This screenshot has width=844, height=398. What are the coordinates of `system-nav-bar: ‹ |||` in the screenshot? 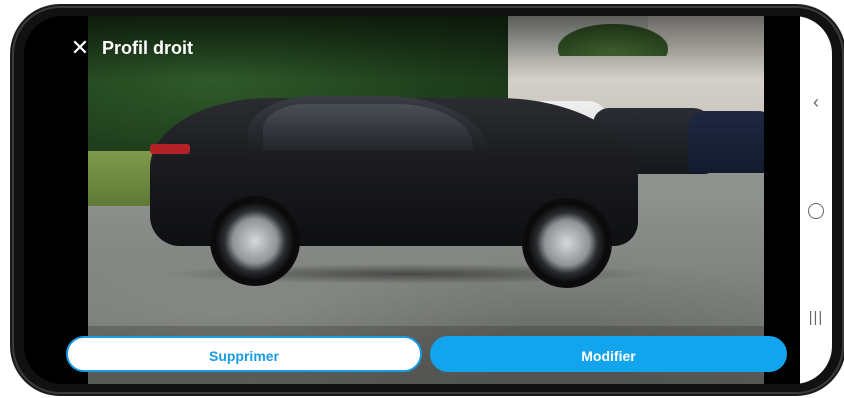 It's located at (816, 200).